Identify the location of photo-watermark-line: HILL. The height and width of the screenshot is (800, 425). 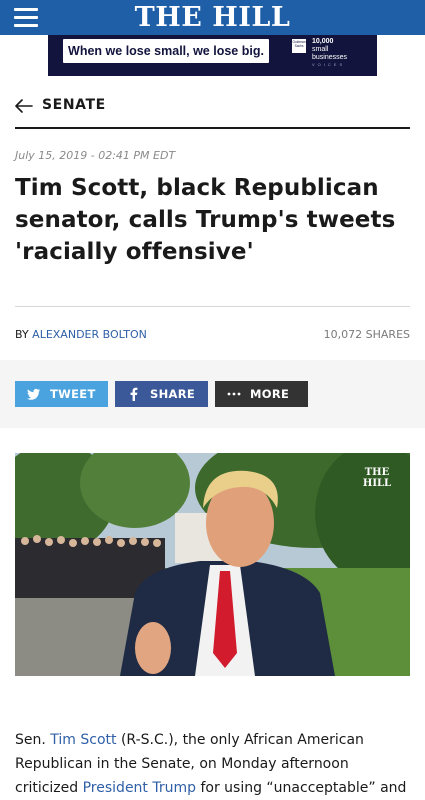
(377, 483).